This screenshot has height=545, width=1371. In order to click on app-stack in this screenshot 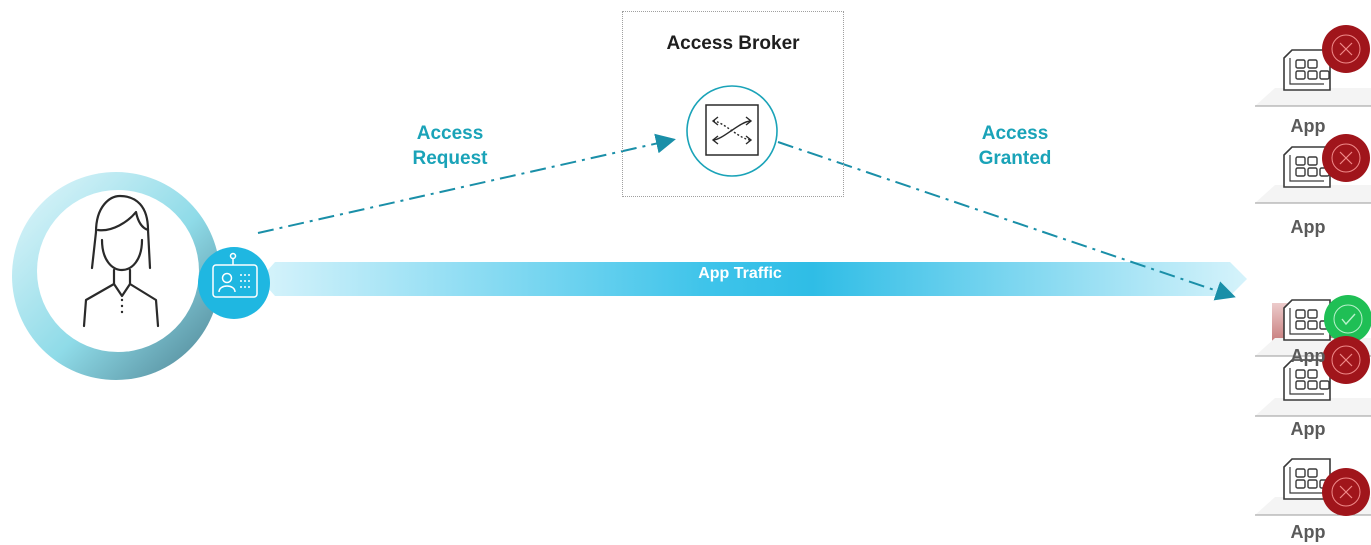, I will do `click(1312, 270)`.